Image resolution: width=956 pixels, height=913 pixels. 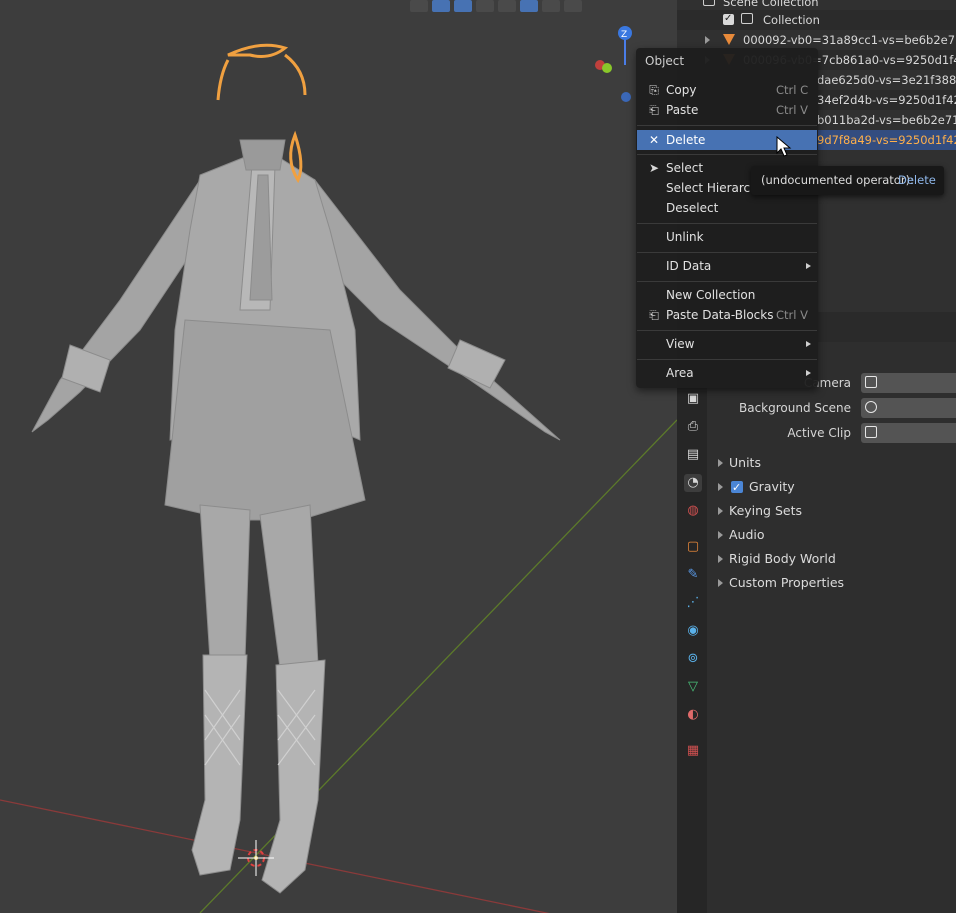 I want to click on outliner-row-label: b011ba2d-vs=be6b2e7162, so click(x=886, y=120).